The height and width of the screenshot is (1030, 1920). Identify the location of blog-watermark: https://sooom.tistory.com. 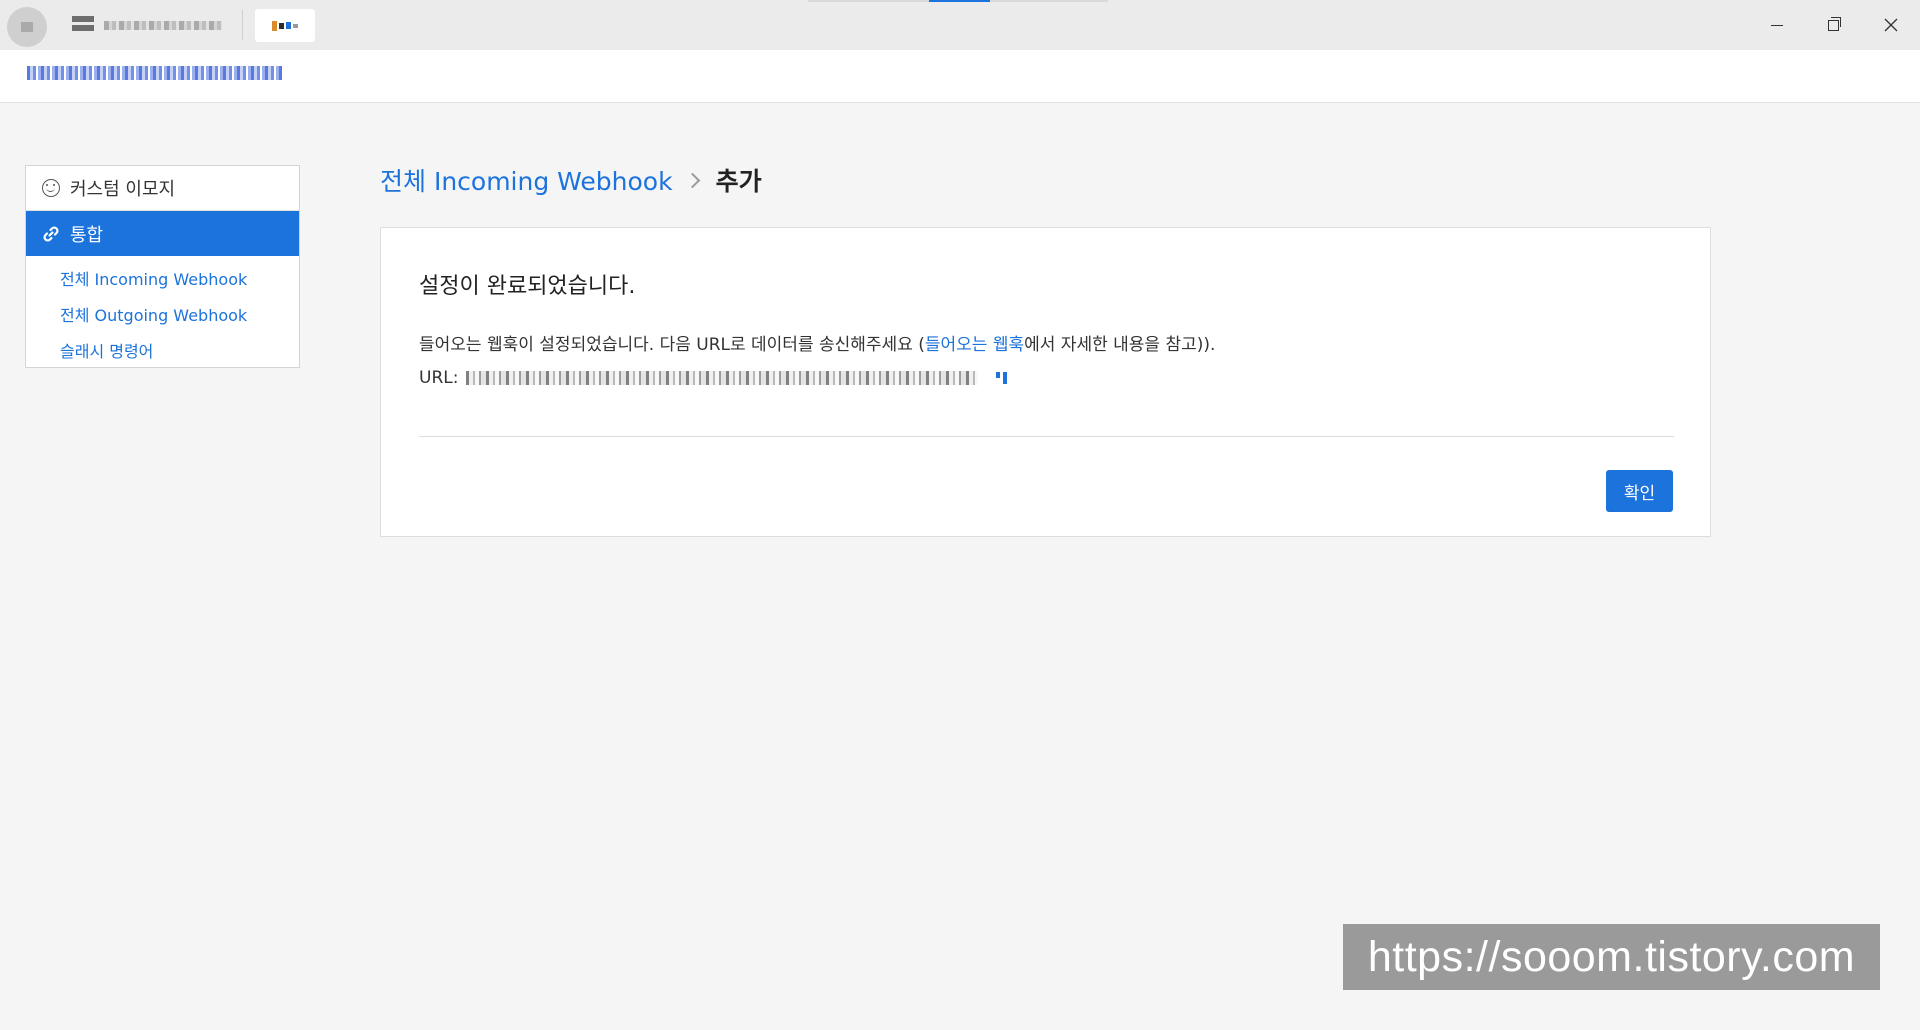
(1611, 957).